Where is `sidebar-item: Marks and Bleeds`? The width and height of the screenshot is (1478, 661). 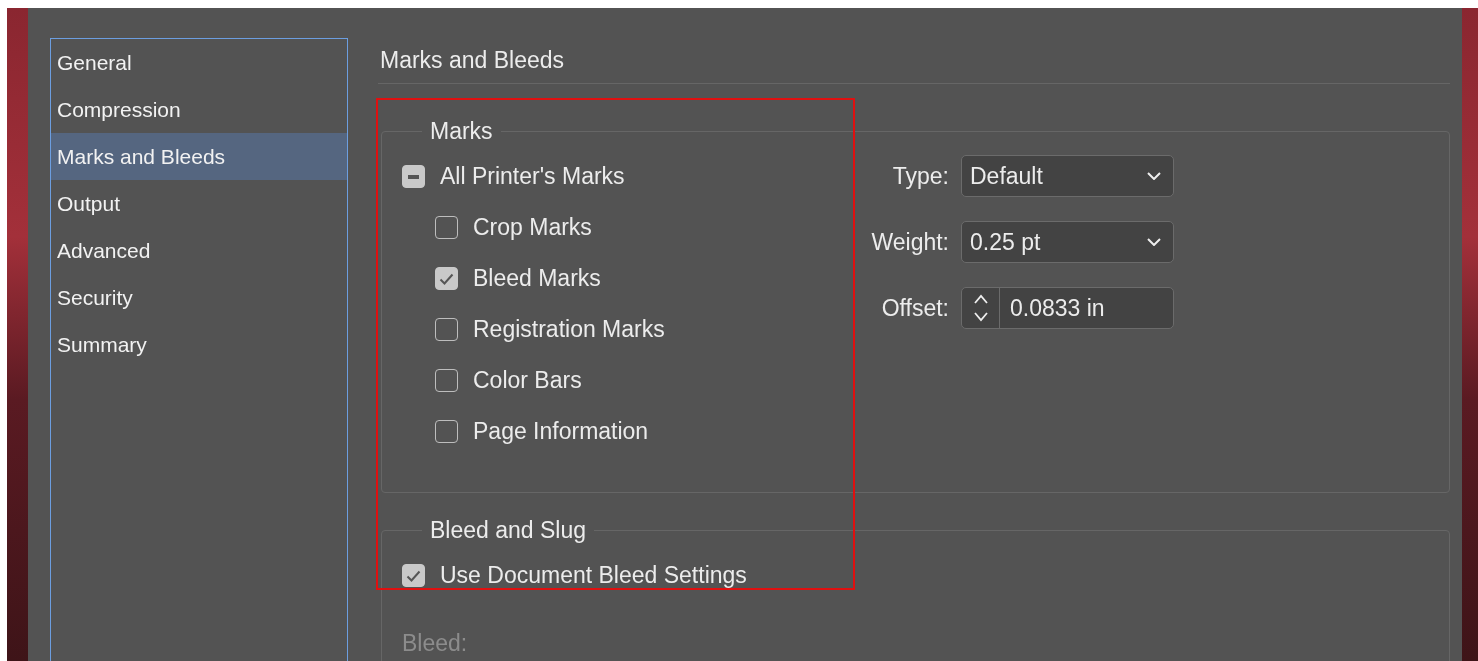 sidebar-item: Marks and Bleeds is located at coordinates (199, 156).